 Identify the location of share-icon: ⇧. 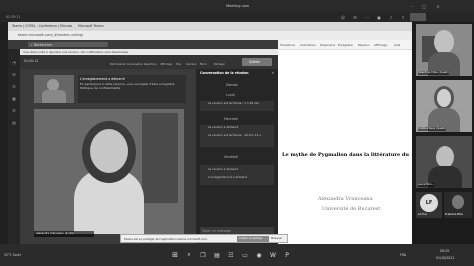
(403, 17).